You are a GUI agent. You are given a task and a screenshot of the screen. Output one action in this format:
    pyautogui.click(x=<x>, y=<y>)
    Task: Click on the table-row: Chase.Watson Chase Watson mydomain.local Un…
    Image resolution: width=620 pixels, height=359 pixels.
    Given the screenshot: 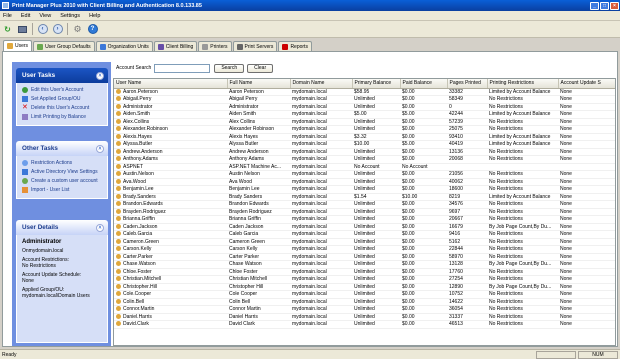 What is the action you would take?
    pyautogui.click(x=364, y=264)
    